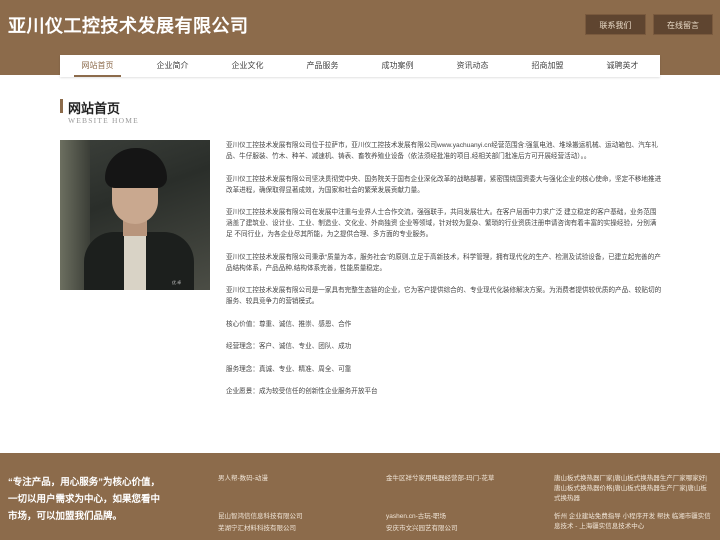 The image size is (720, 540). What do you see at coordinates (302, 392) in the screenshot?
I see `company-vision: 企业愿景：成为较受信任的创新性企业服务开放平台` at bounding box center [302, 392].